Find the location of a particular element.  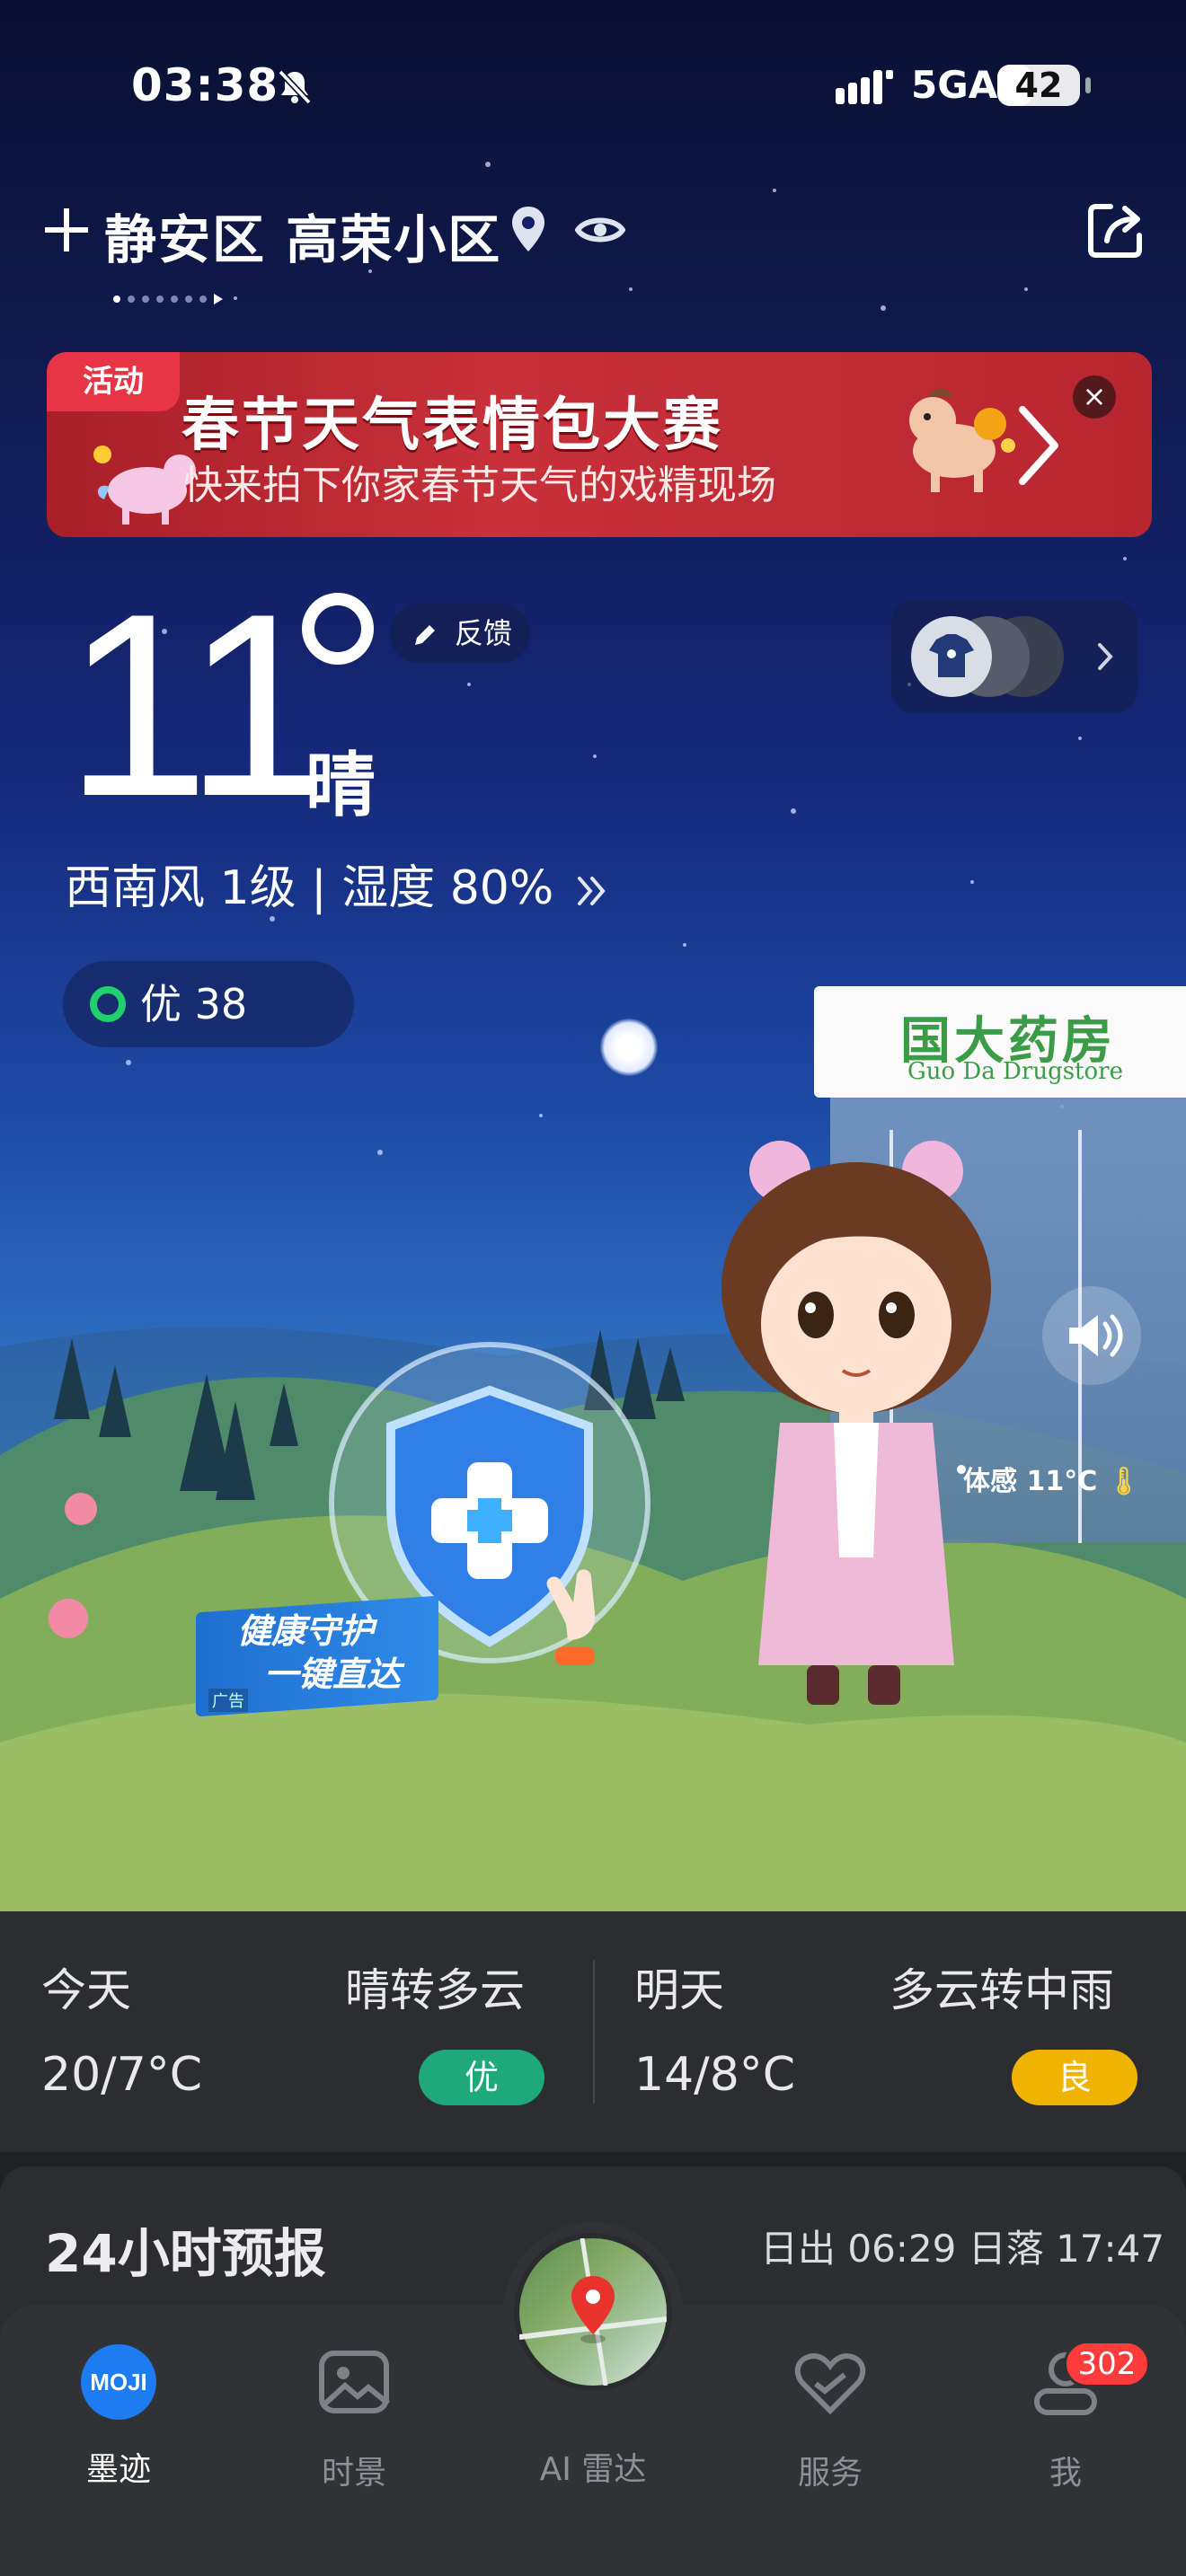

moon is located at coordinates (629, 1047).